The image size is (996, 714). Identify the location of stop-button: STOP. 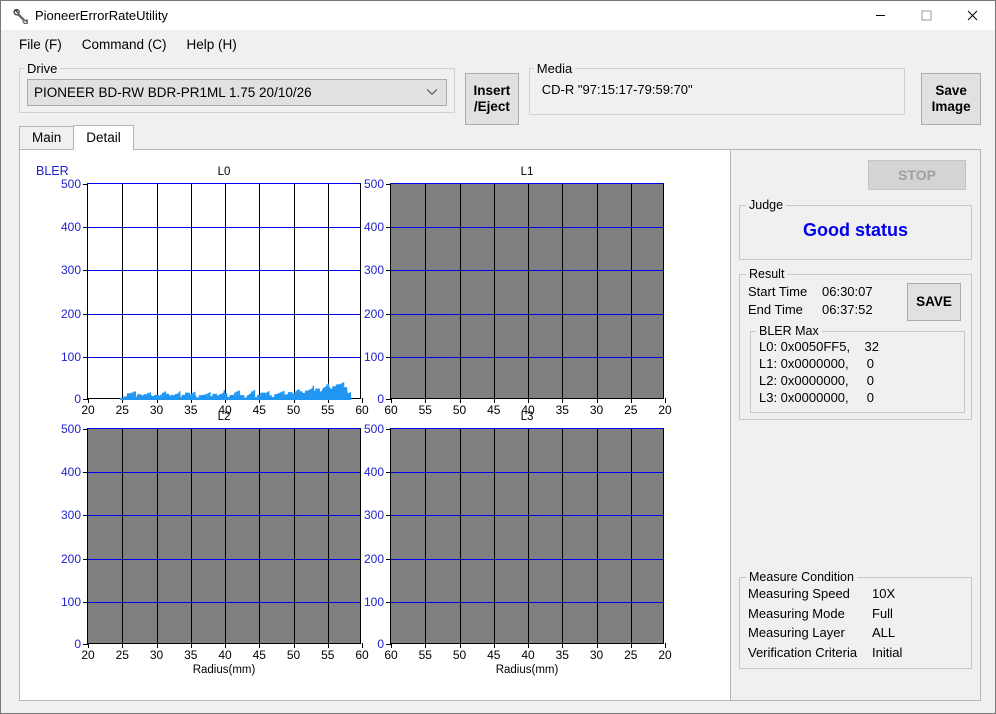
(917, 175).